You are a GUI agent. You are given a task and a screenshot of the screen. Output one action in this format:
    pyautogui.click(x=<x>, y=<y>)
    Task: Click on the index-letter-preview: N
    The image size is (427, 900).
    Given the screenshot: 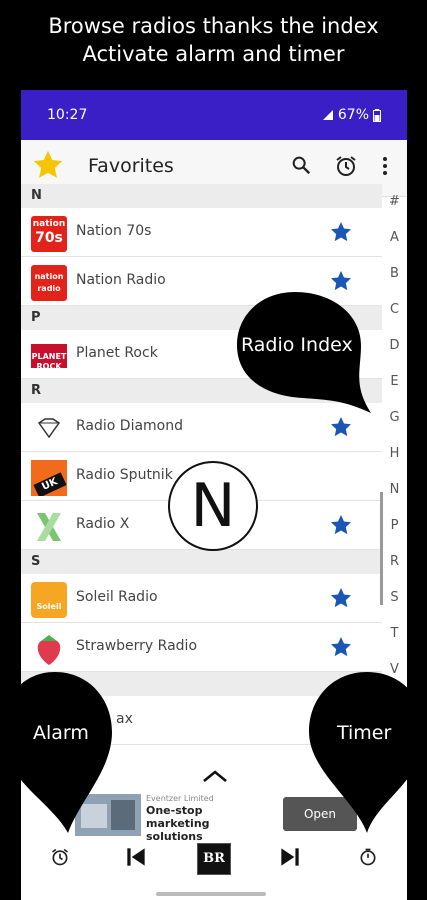 What is the action you would take?
    pyautogui.click(x=213, y=506)
    